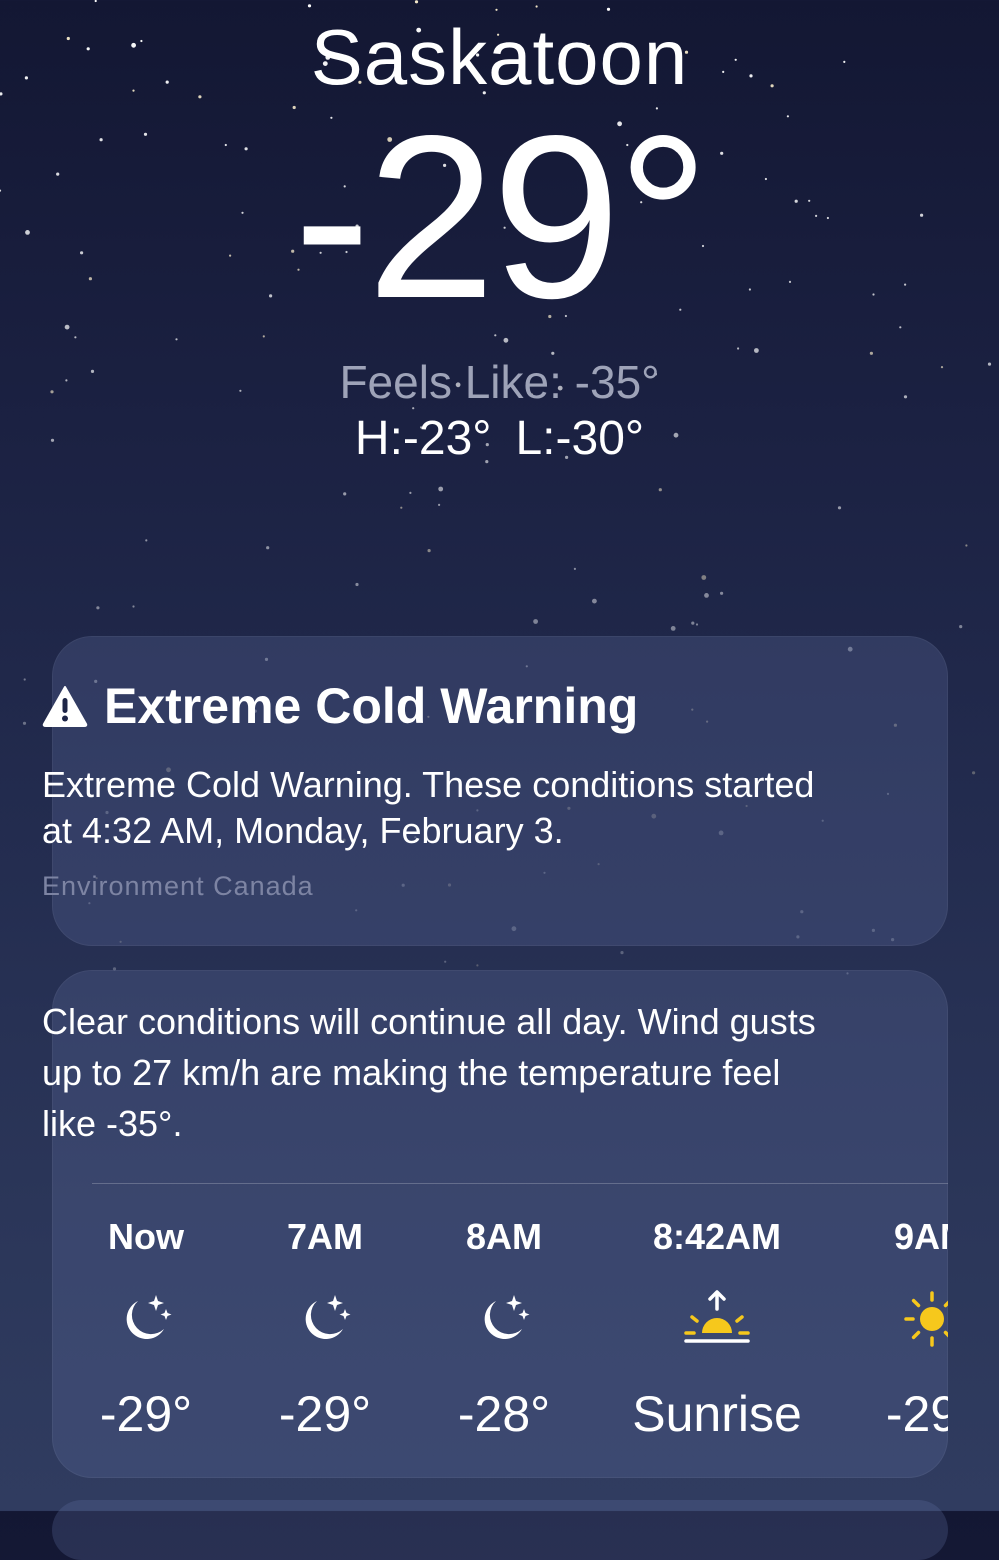 The width and height of the screenshot is (999, 1560). What do you see at coordinates (500, 1530) in the screenshot?
I see `next-card-peek` at bounding box center [500, 1530].